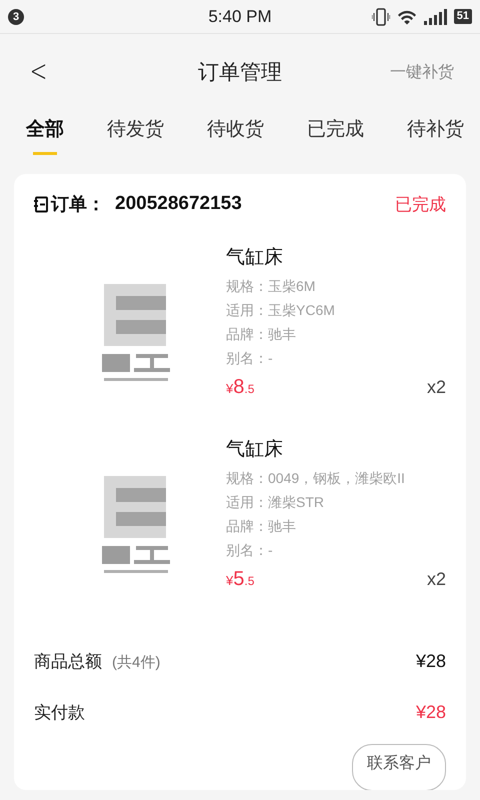 This screenshot has width=480, height=800. Describe the element at coordinates (39, 72) in the screenshot. I see `back-button: <` at that location.